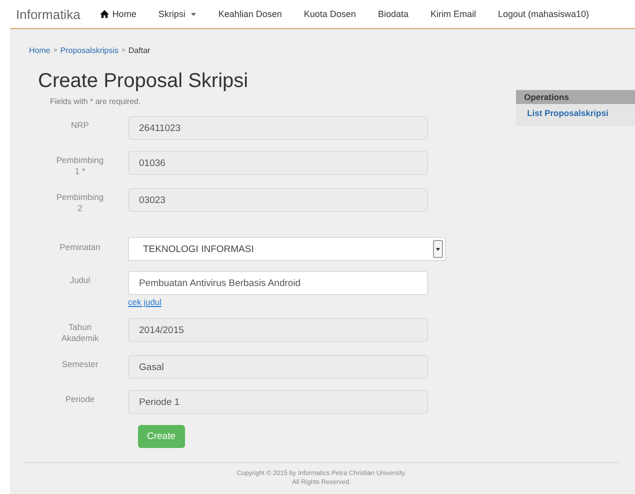 This screenshot has height=494, width=635. Describe the element at coordinates (105, 14) in the screenshot. I see `home-icon` at that location.